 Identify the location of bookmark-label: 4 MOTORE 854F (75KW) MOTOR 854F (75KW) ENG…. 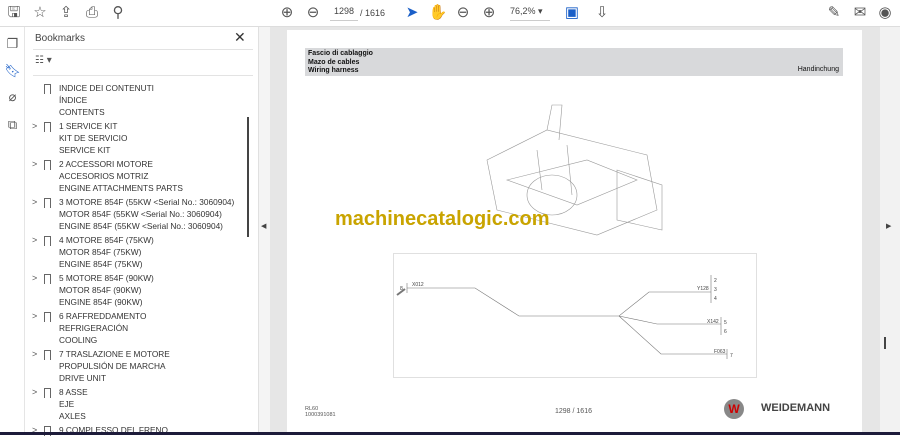
(106, 252).